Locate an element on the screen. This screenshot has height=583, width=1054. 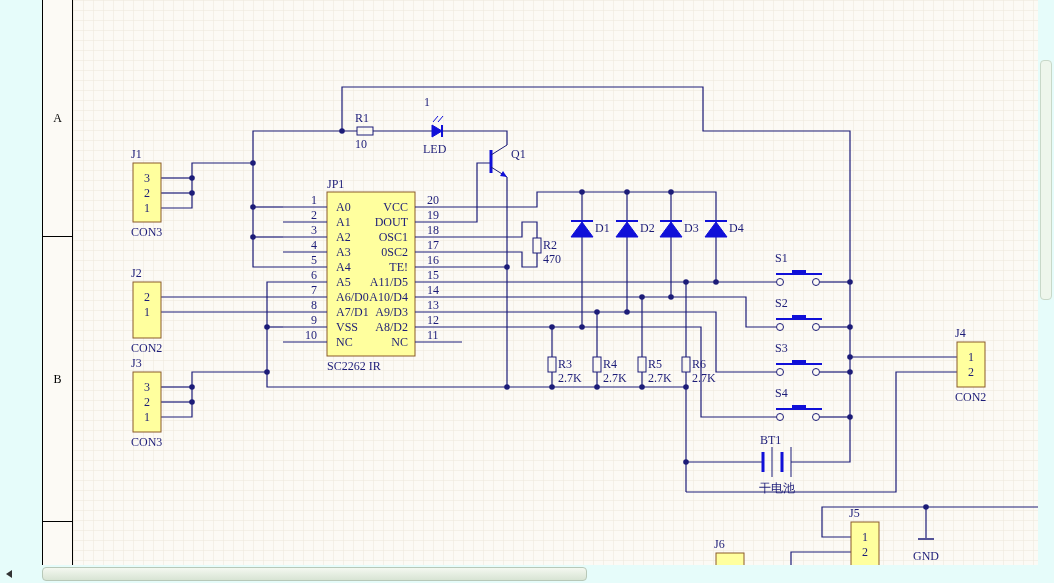
pin-name: NC is located at coordinates (344, 342).